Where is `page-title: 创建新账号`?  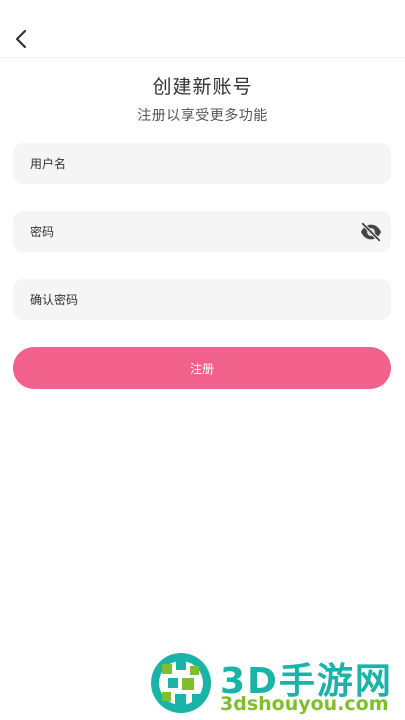
page-title: 创建新账号 is located at coordinates (202, 87).